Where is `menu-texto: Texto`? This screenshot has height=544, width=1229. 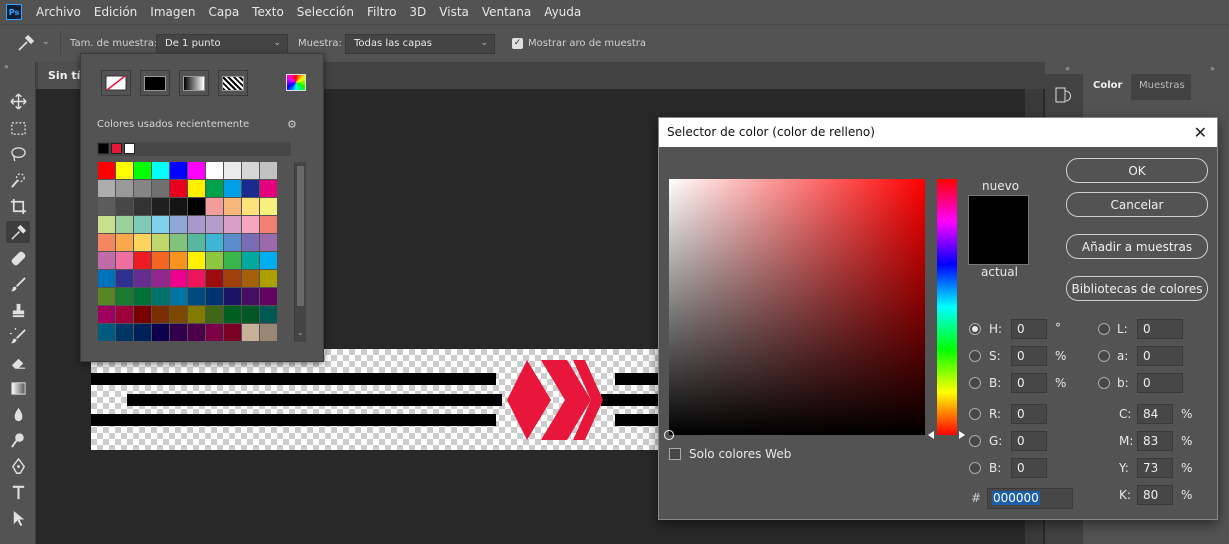
menu-texto: Texto is located at coordinates (268, 12).